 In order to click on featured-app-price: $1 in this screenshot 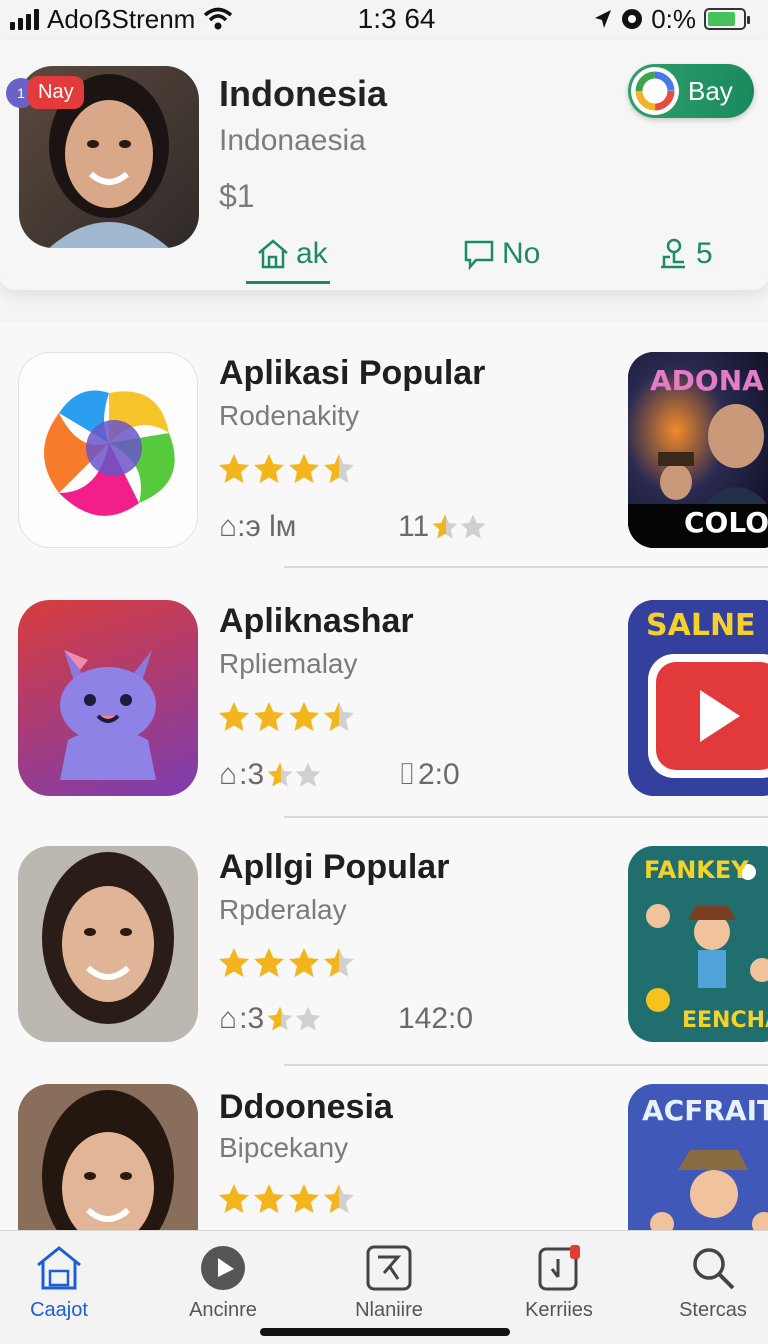, I will do `click(237, 196)`.